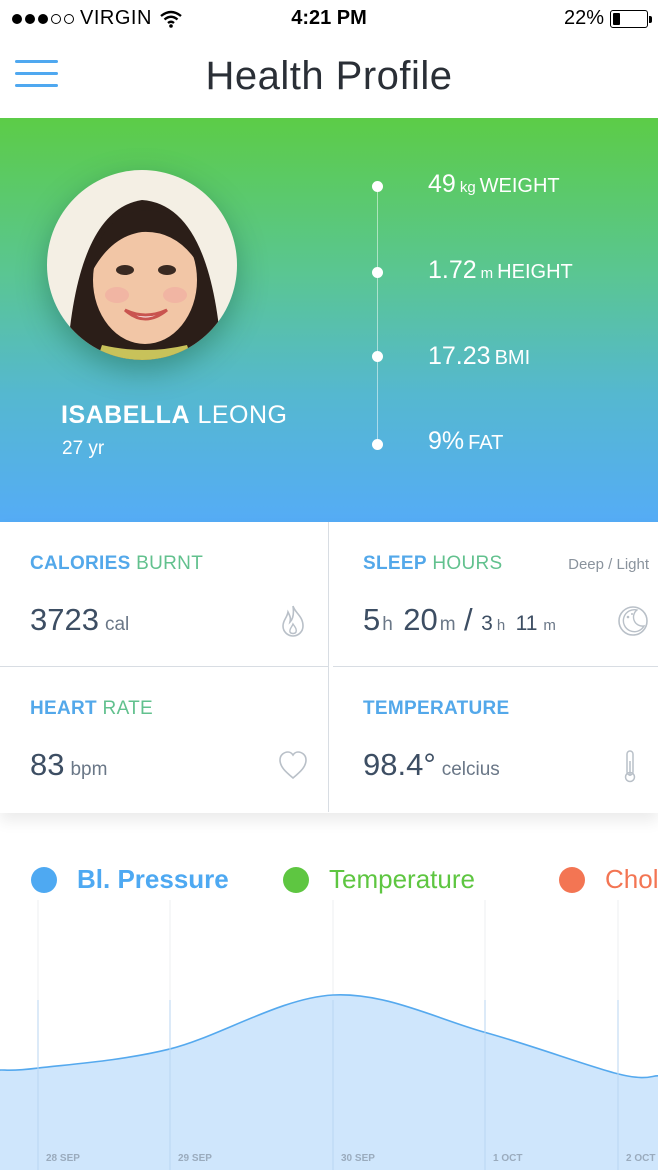  I want to click on x-tick-label: 1 OCT, so click(507, 1158).